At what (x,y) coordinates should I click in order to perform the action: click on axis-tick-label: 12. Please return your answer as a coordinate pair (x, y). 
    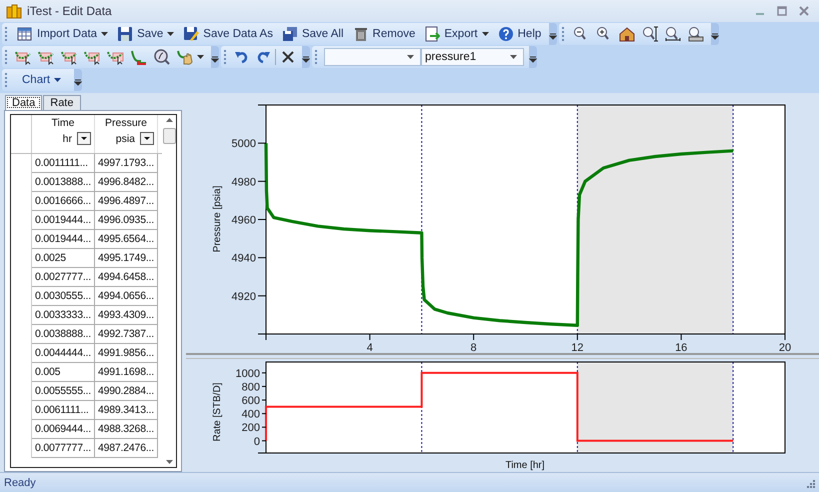
    Looking at the image, I should click on (577, 347).